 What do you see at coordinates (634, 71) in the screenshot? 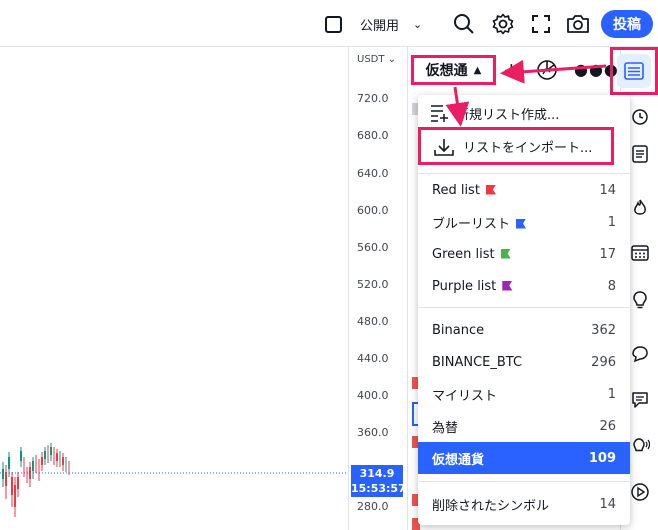
I see `watchlist-icon` at bounding box center [634, 71].